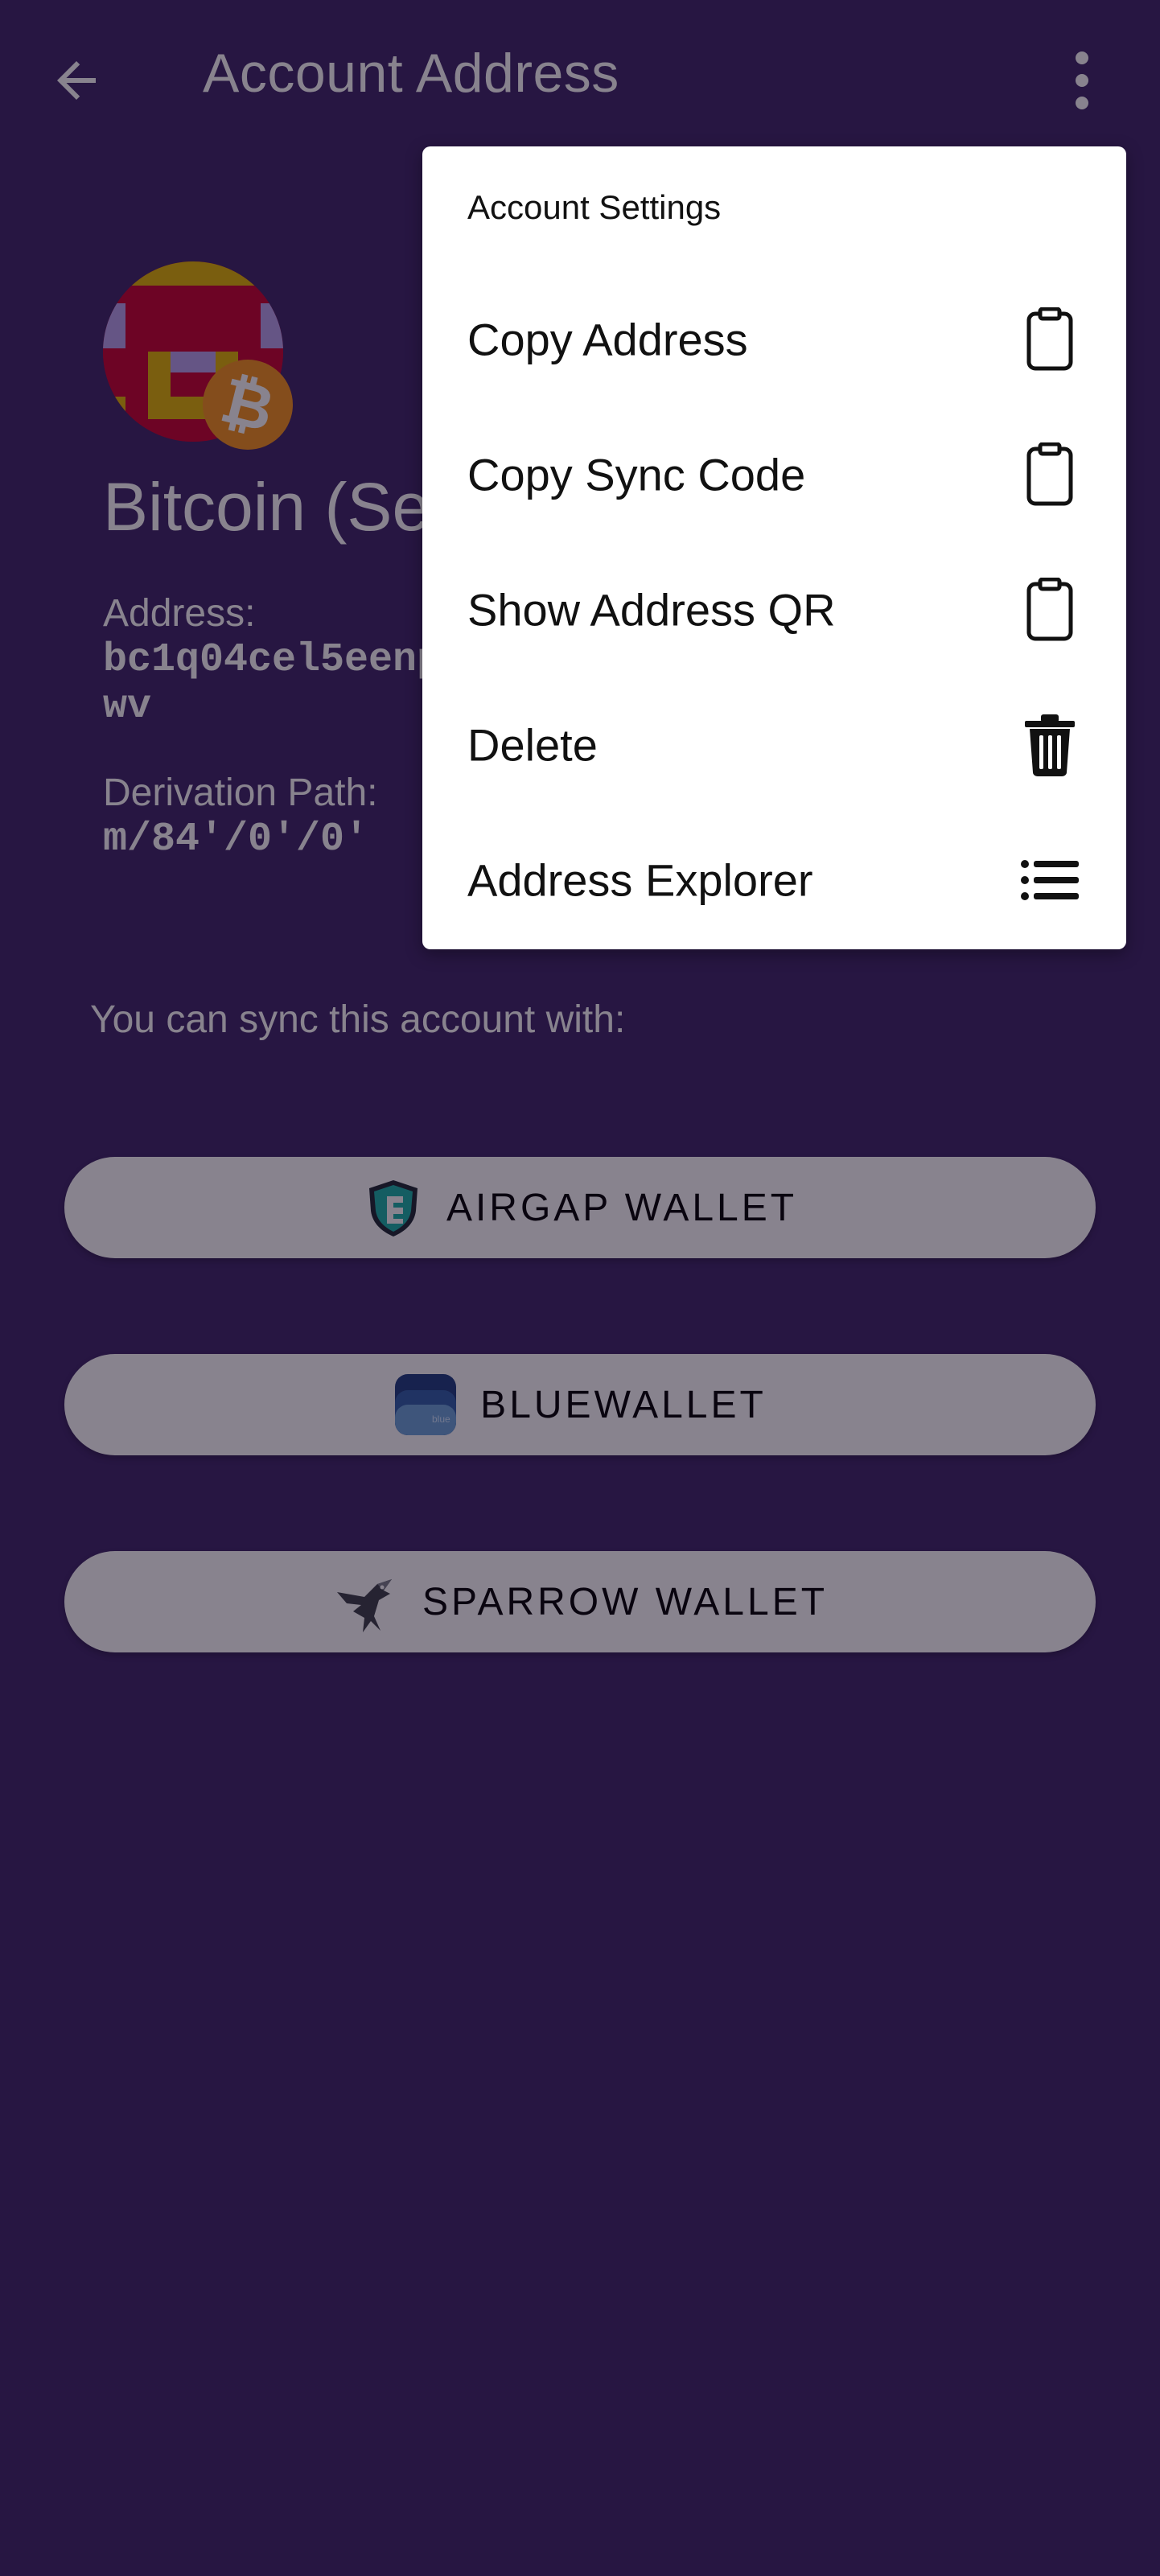  What do you see at coordinates (774, 339) in the screenshot?
I see `menu-item-copy-address: Copy Address` at bounding box center [774, 339].